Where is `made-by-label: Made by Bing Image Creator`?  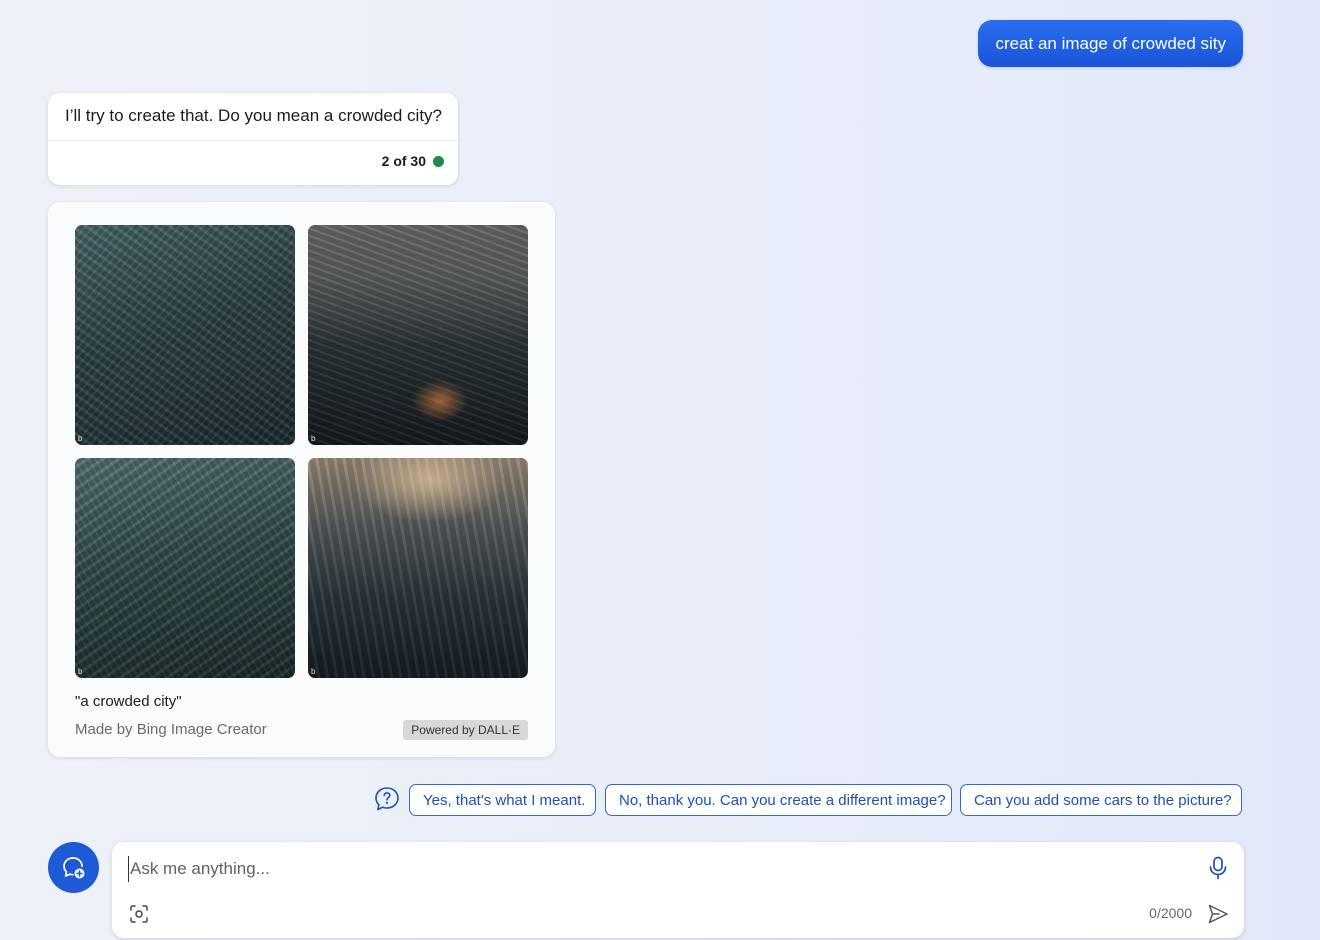 made-by-label: Made by Bing Image Creator is located at coordinates (171, 729).